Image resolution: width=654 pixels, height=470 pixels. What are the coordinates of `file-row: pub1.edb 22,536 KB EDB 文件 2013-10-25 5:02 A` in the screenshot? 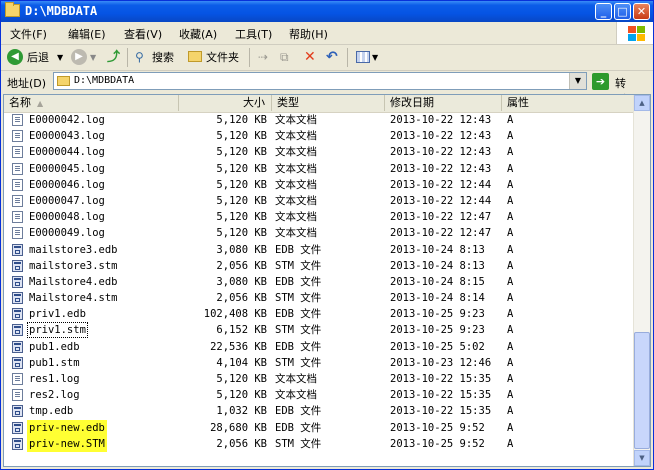 It's located at (320, 347).